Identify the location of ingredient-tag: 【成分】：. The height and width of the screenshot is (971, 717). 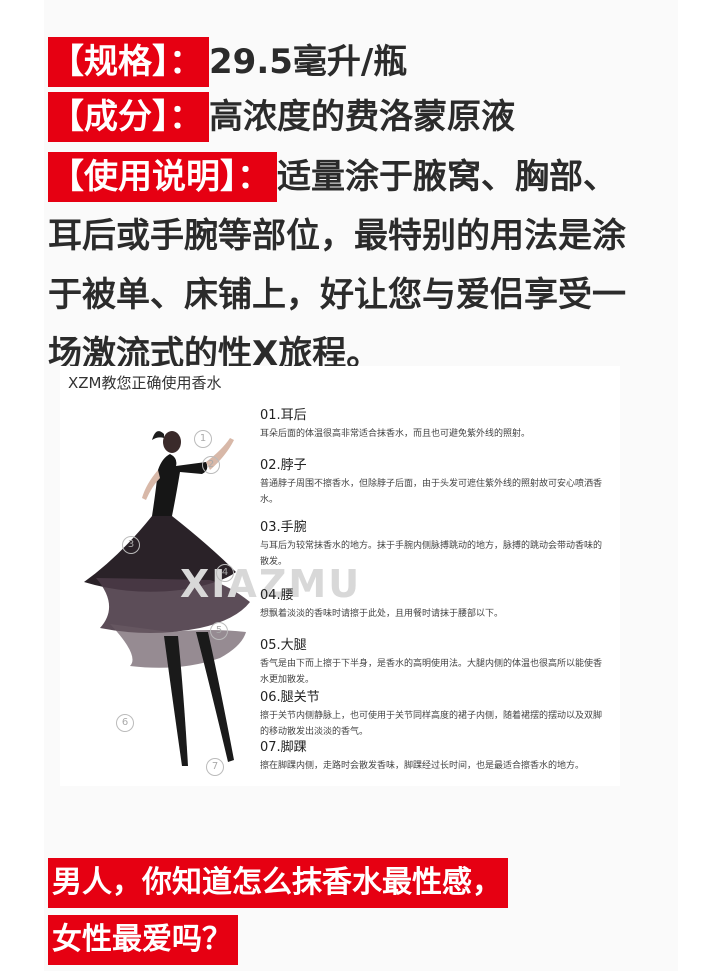
(128, 117).